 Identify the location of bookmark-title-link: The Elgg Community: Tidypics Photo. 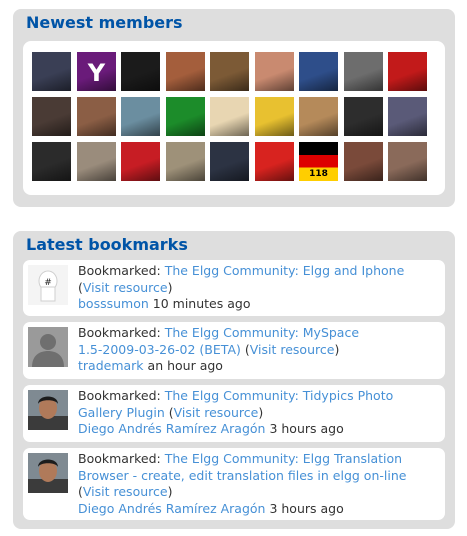
(279, 395).